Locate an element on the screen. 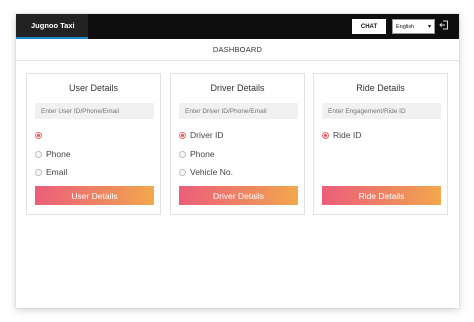  radio-option-driver-id: Driver ID is located at coordinates (201, 135).